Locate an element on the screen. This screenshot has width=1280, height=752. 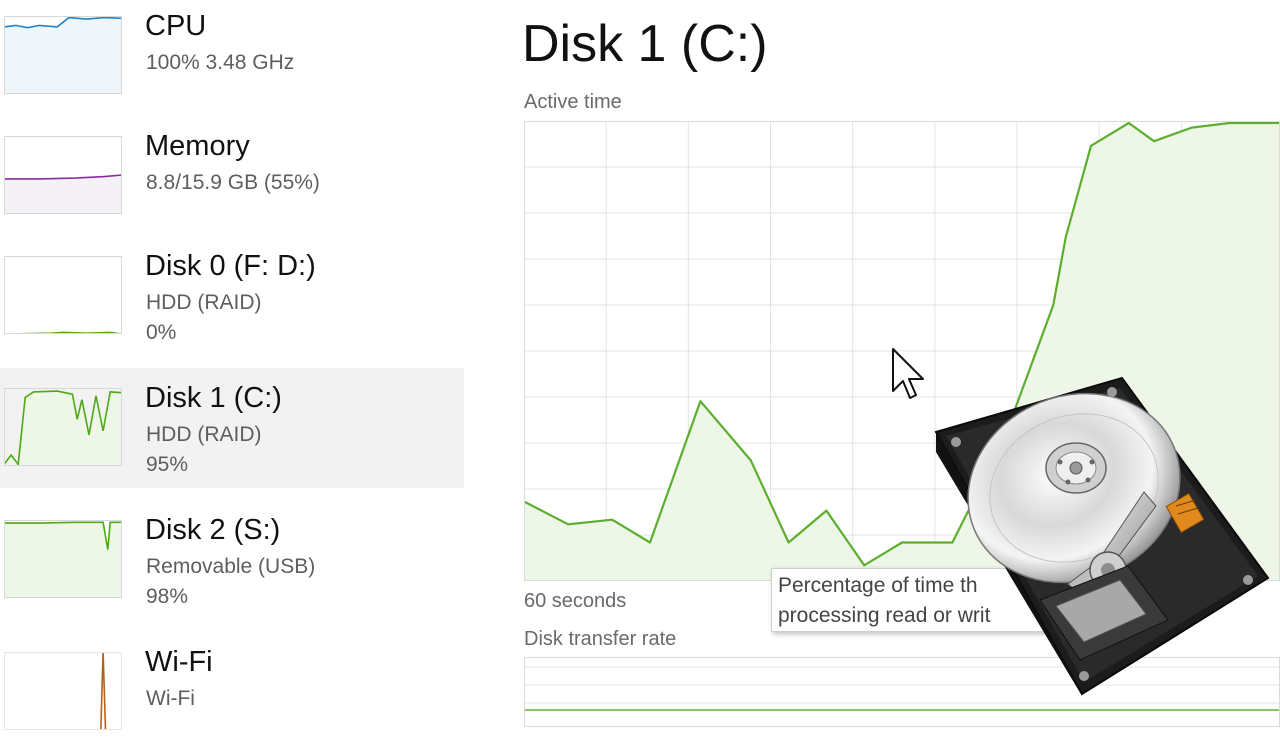
device-tile-disk-0-f-d: Disk 0 (F: D:) HDD (RAID) 0% is located at coordinates (232, 300).